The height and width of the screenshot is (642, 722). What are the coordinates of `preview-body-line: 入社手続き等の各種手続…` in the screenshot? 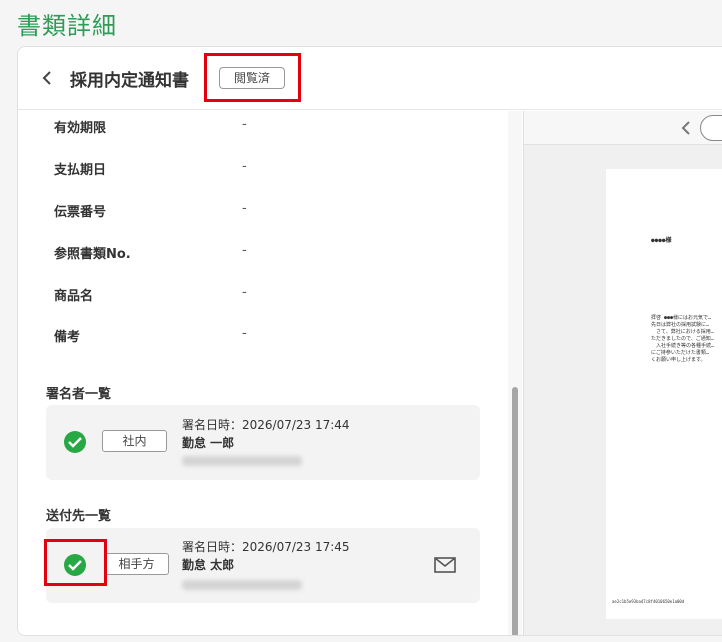 It's located at (683, 346).